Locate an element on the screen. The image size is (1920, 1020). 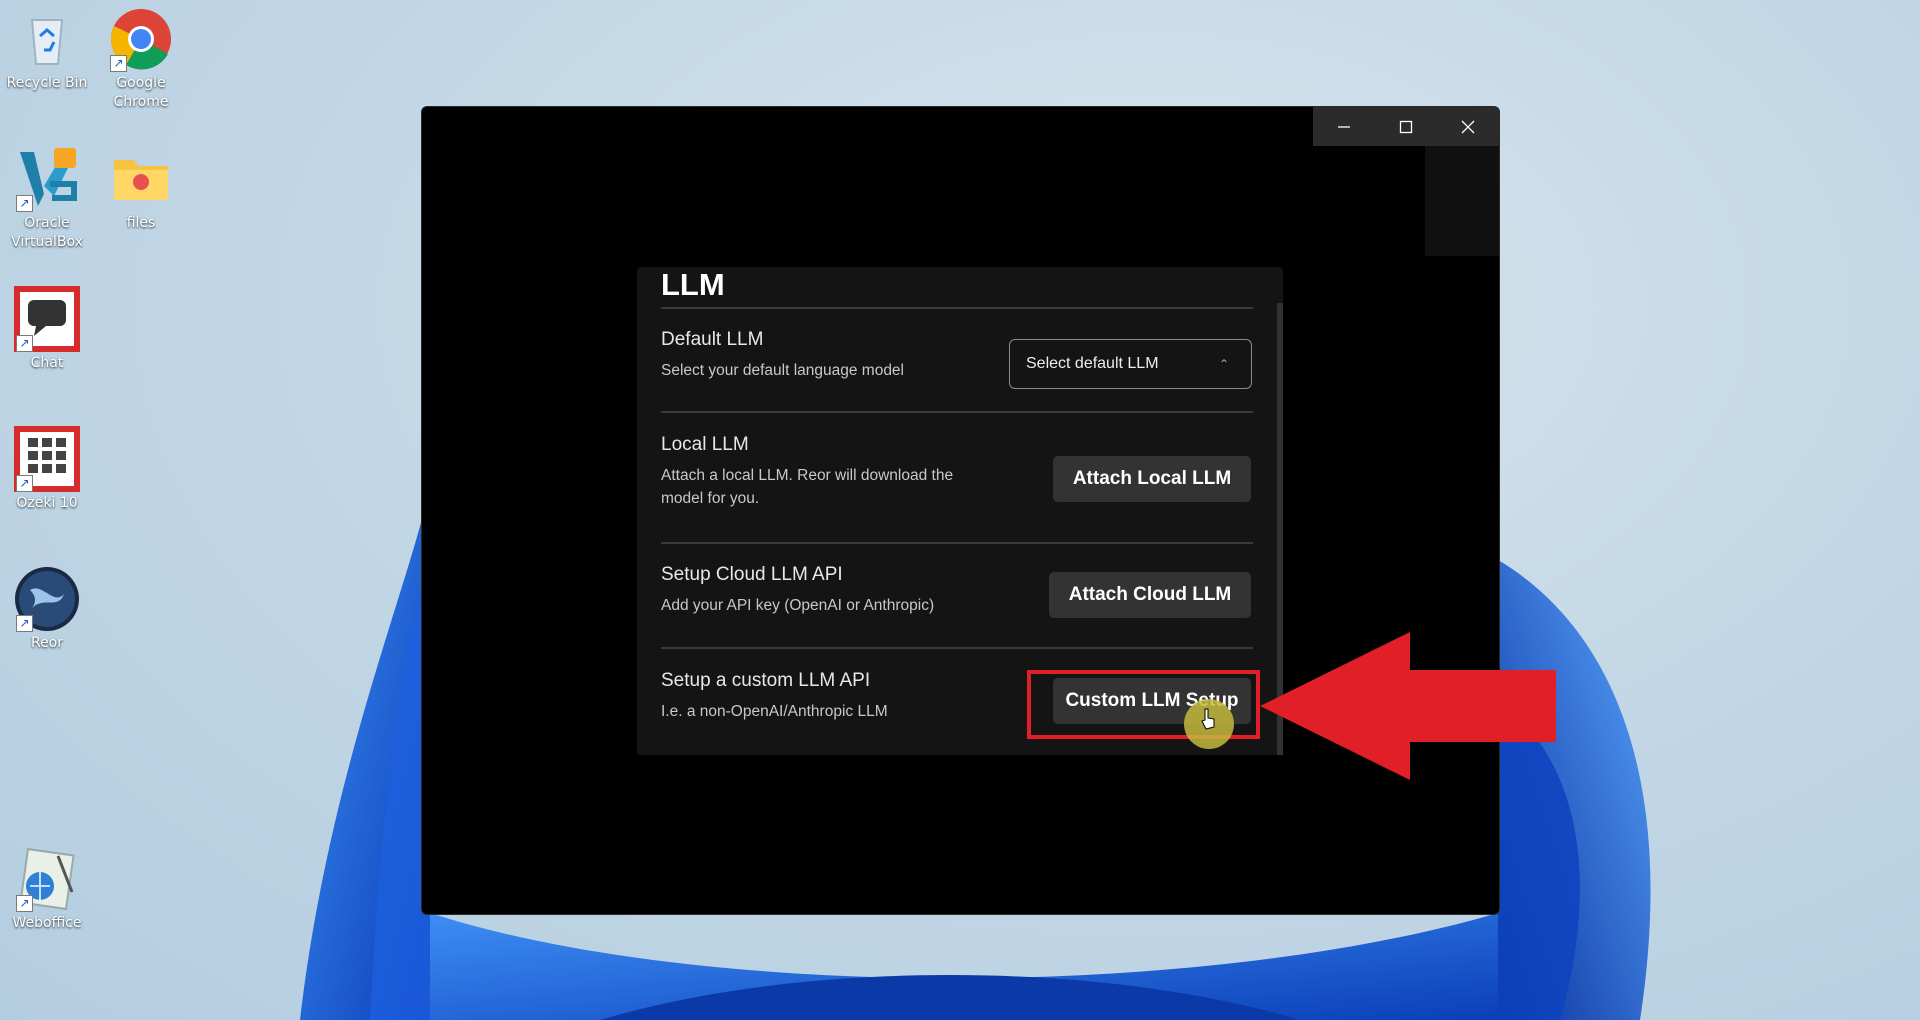
maximize-button is located at coordinates (1406, 126).